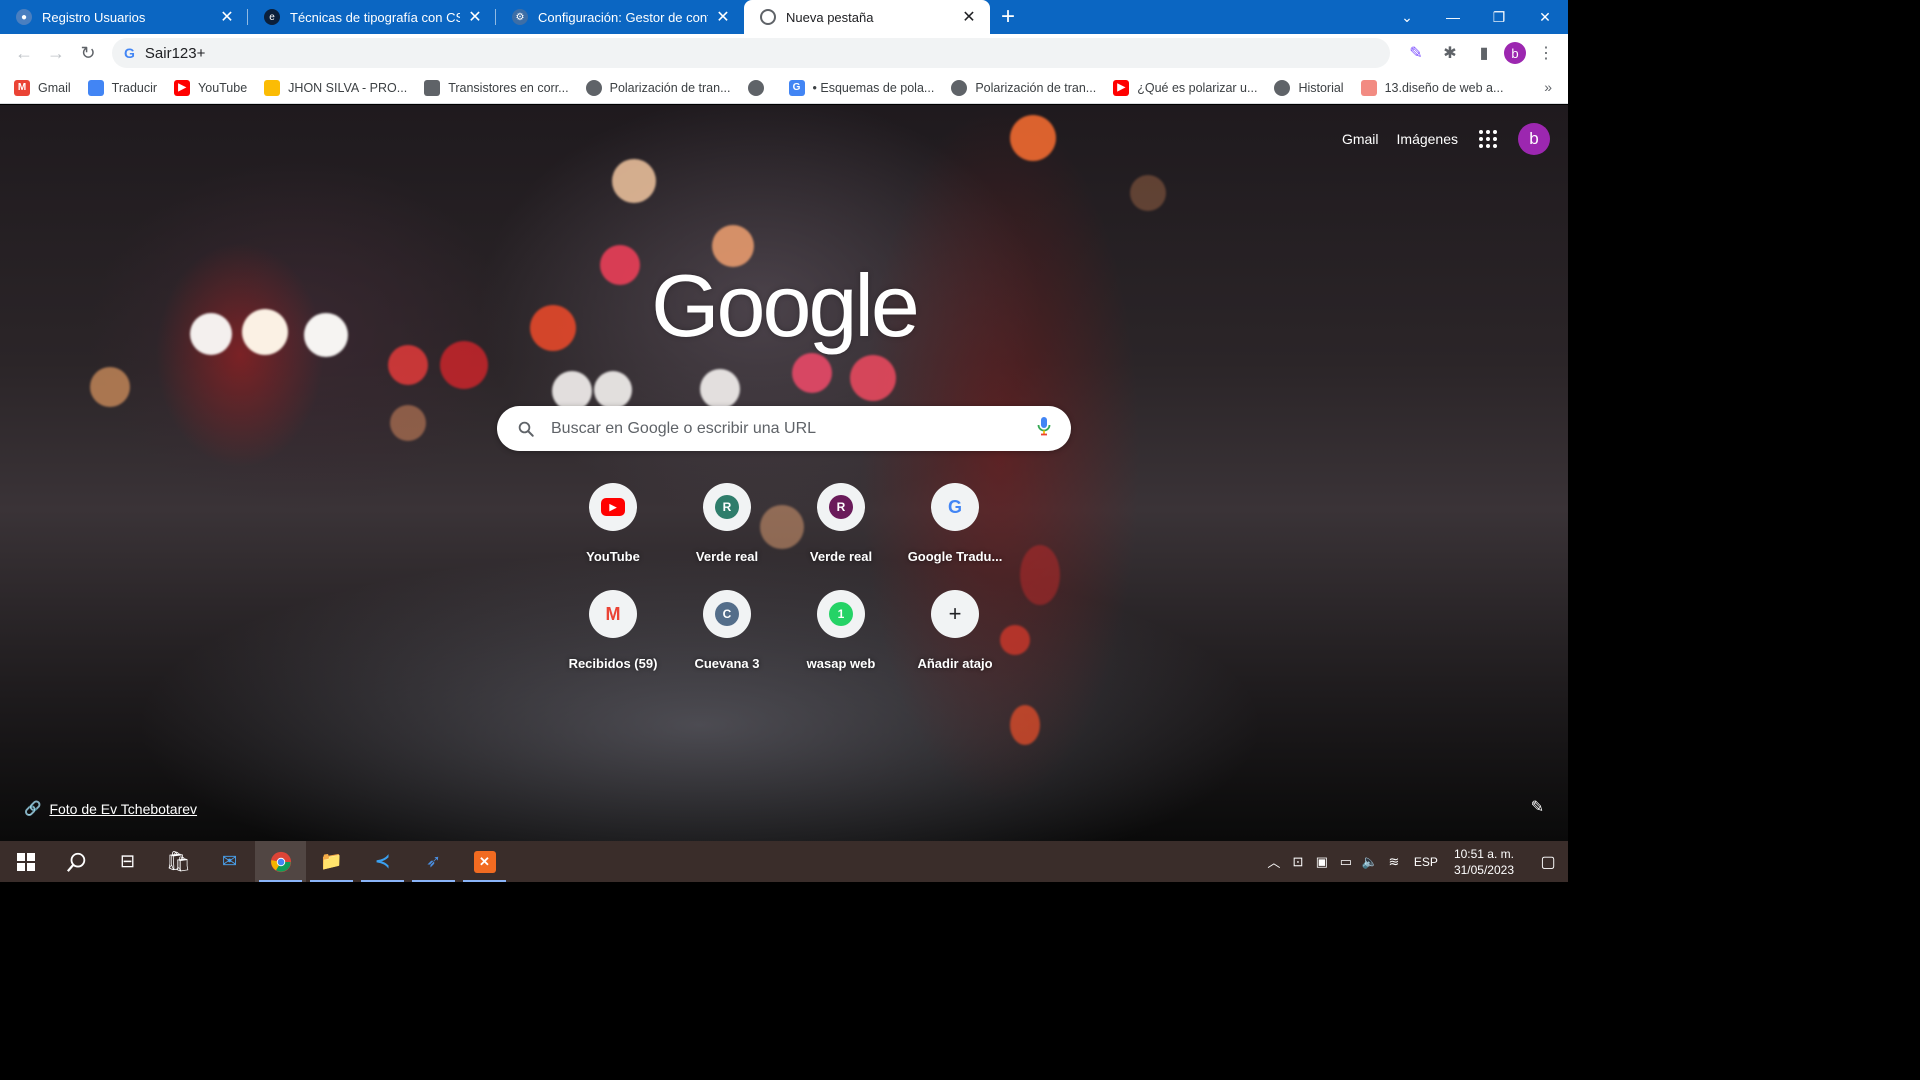  I want to click on customize-pencil-icon: ✎, so click(1537, 807).